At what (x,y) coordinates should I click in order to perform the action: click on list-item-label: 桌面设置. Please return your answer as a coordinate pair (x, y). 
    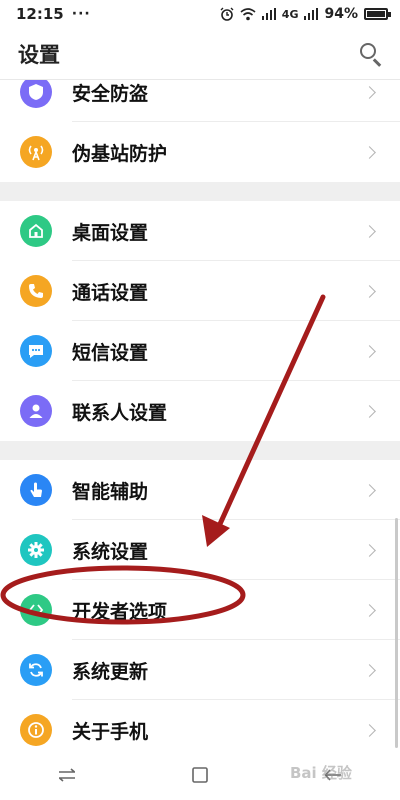
    Looking at the image, I should click on (110, 232).